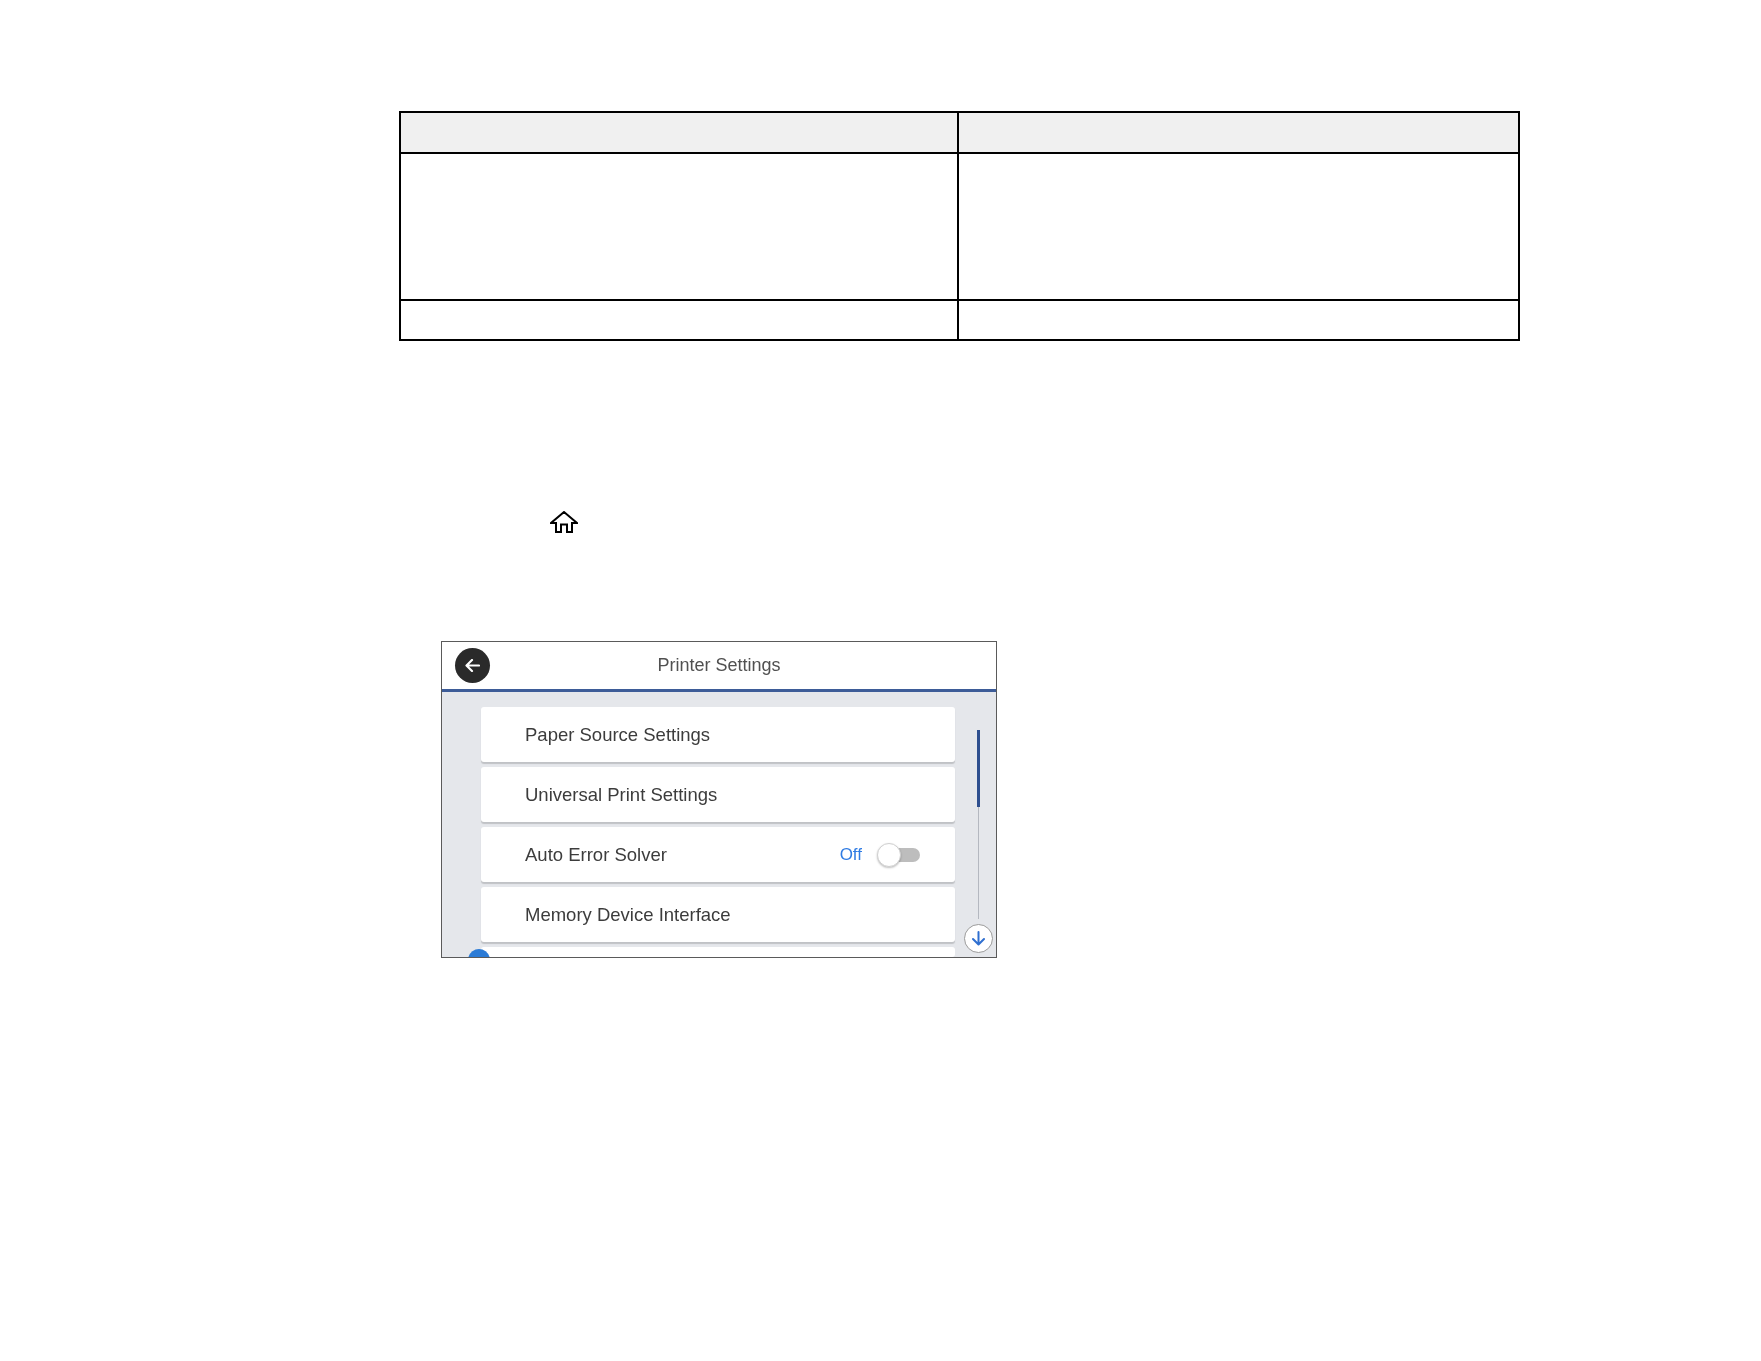  What do you see at coordinates (978, 824) in the screenshot?
I see `scrollbar-track` at bounding box center [978, 824].